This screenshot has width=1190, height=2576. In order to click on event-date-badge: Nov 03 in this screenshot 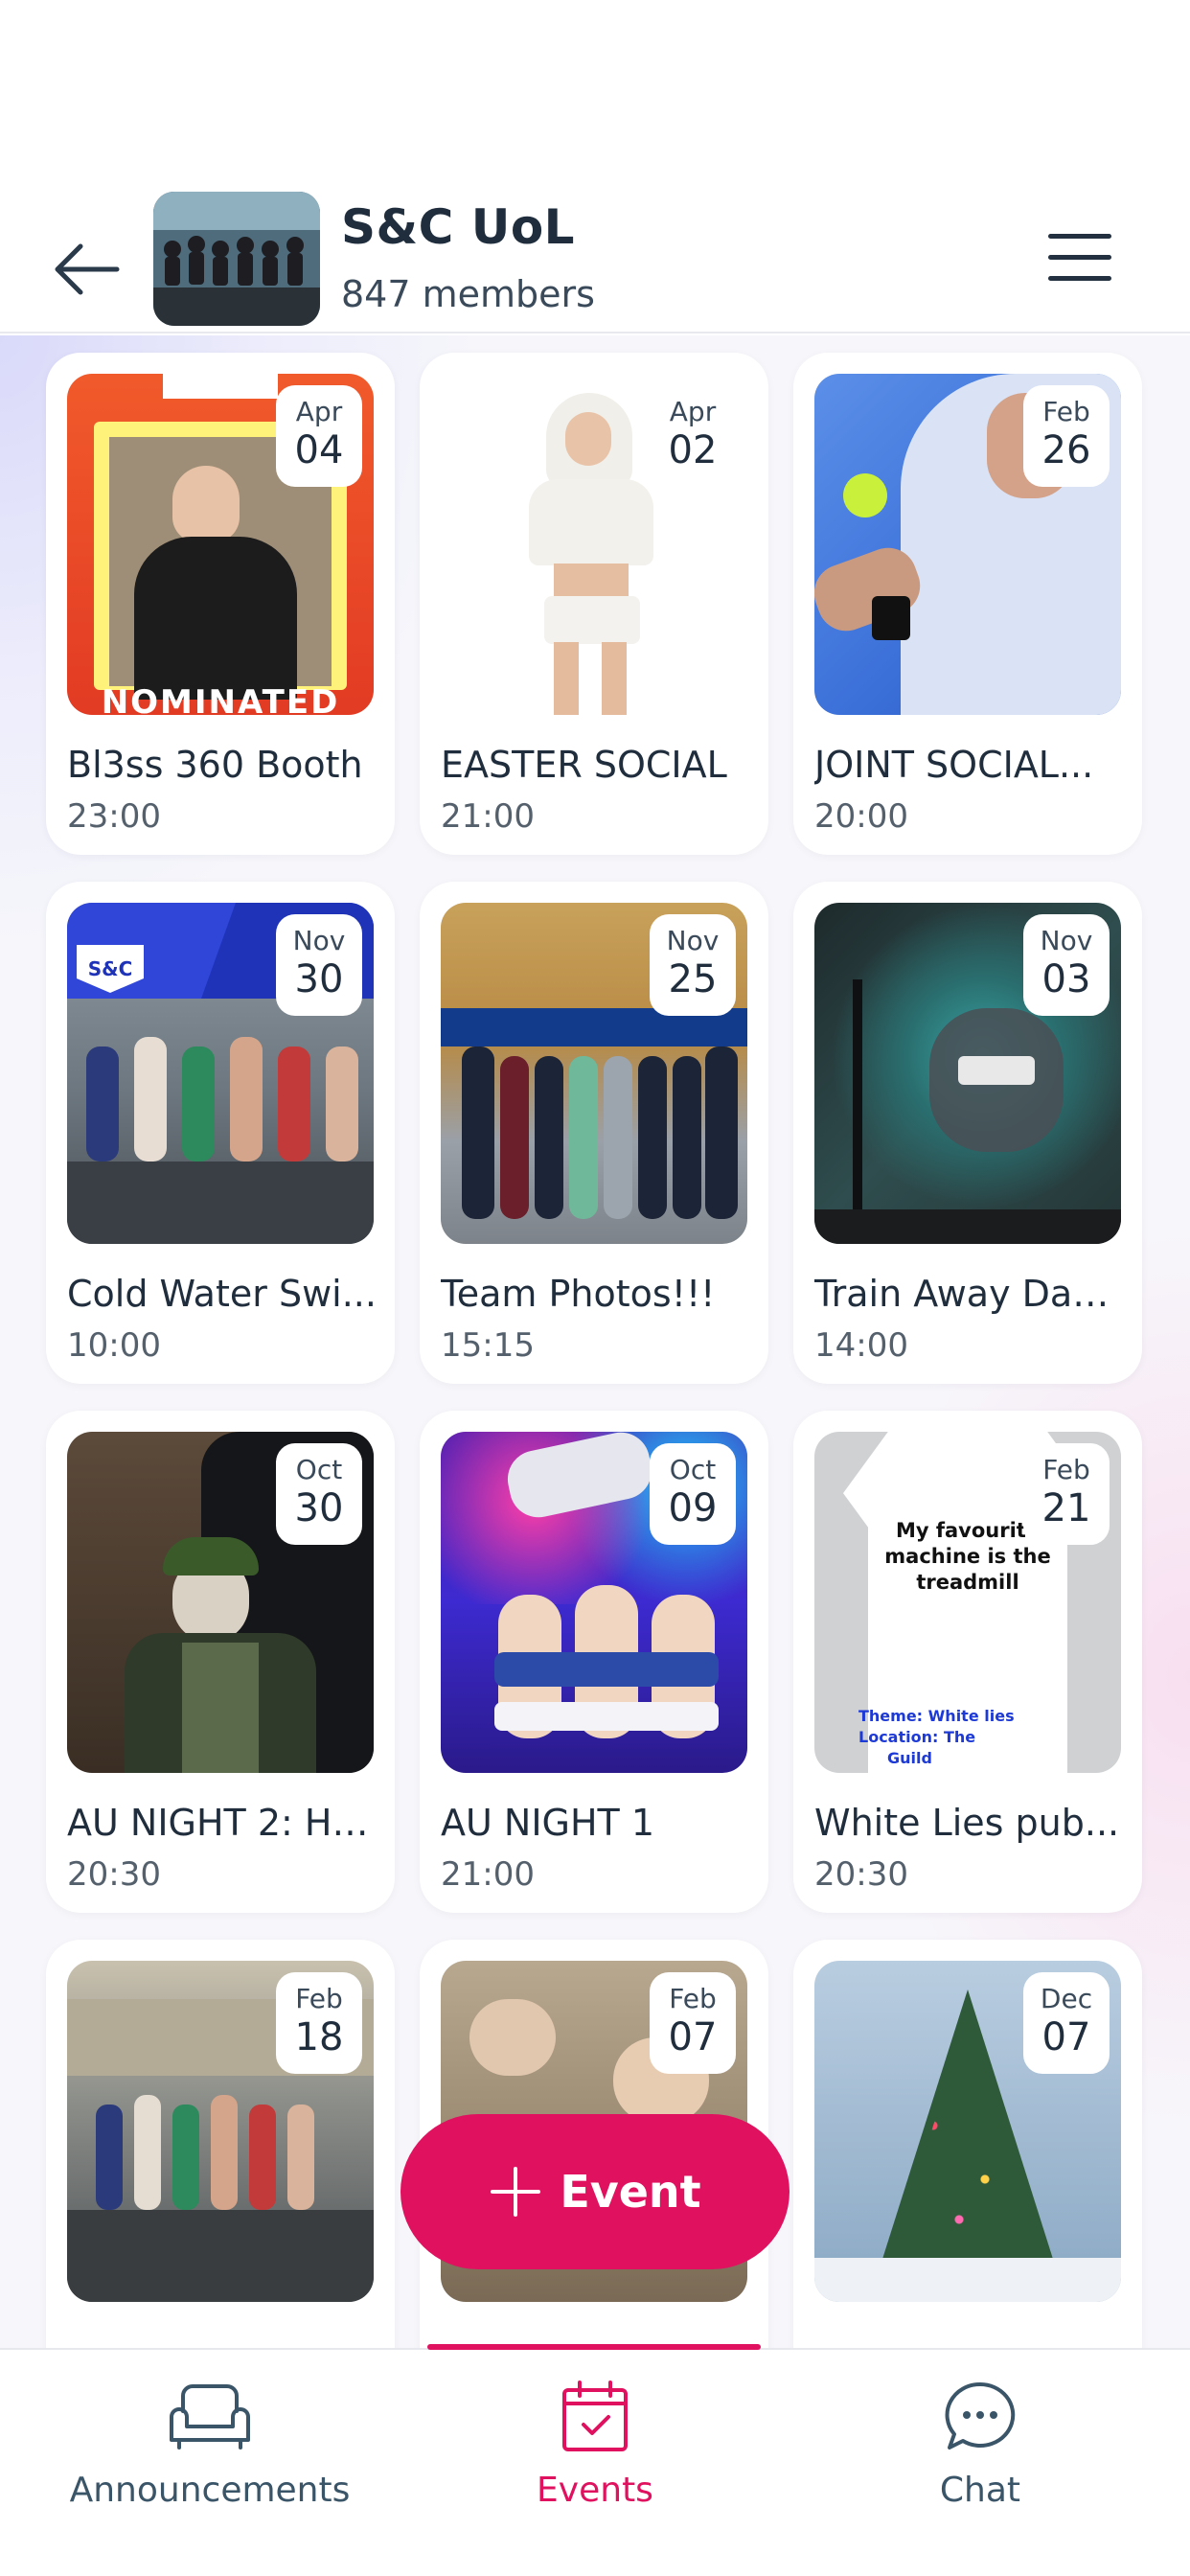, I will do `click(1067, 965)`.